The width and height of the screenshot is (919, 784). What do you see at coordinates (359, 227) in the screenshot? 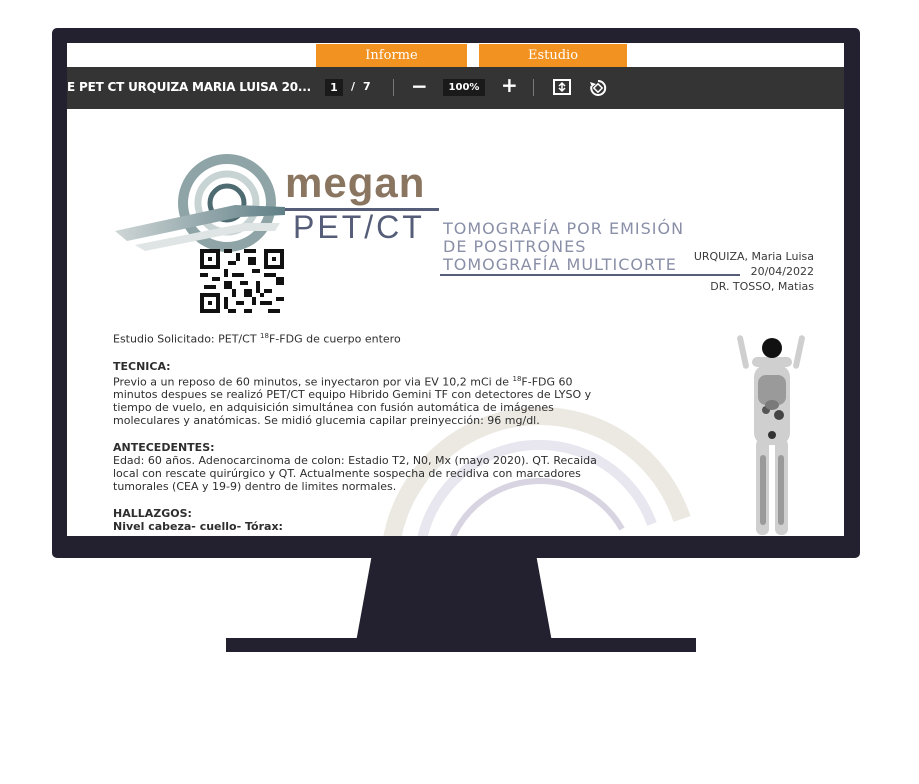
I see `logo-petct-text: PET/CT` at bounding box center [359, 227].